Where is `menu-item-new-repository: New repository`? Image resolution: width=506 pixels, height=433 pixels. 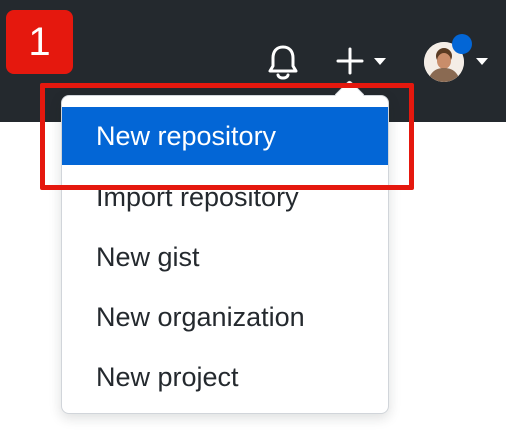
menu-item-new-repository: New repository is located at coordinates (225, 136).